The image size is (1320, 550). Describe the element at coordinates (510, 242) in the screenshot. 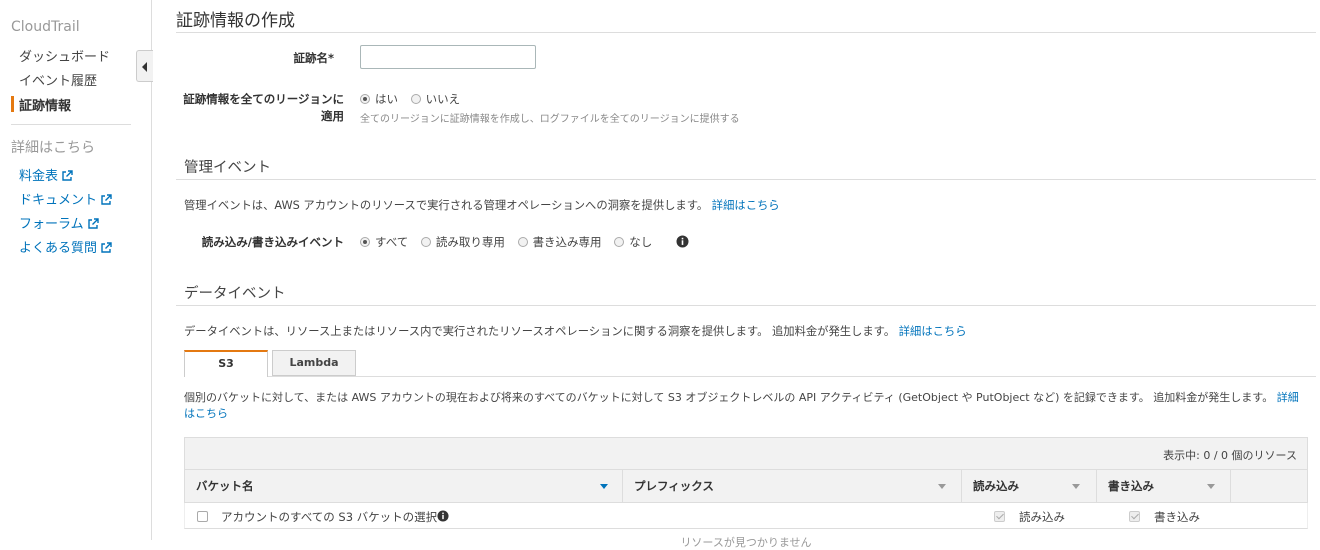

I see `read-write-radio-group: すべて 読み取り専用 書き込み専用 なし` at that location.